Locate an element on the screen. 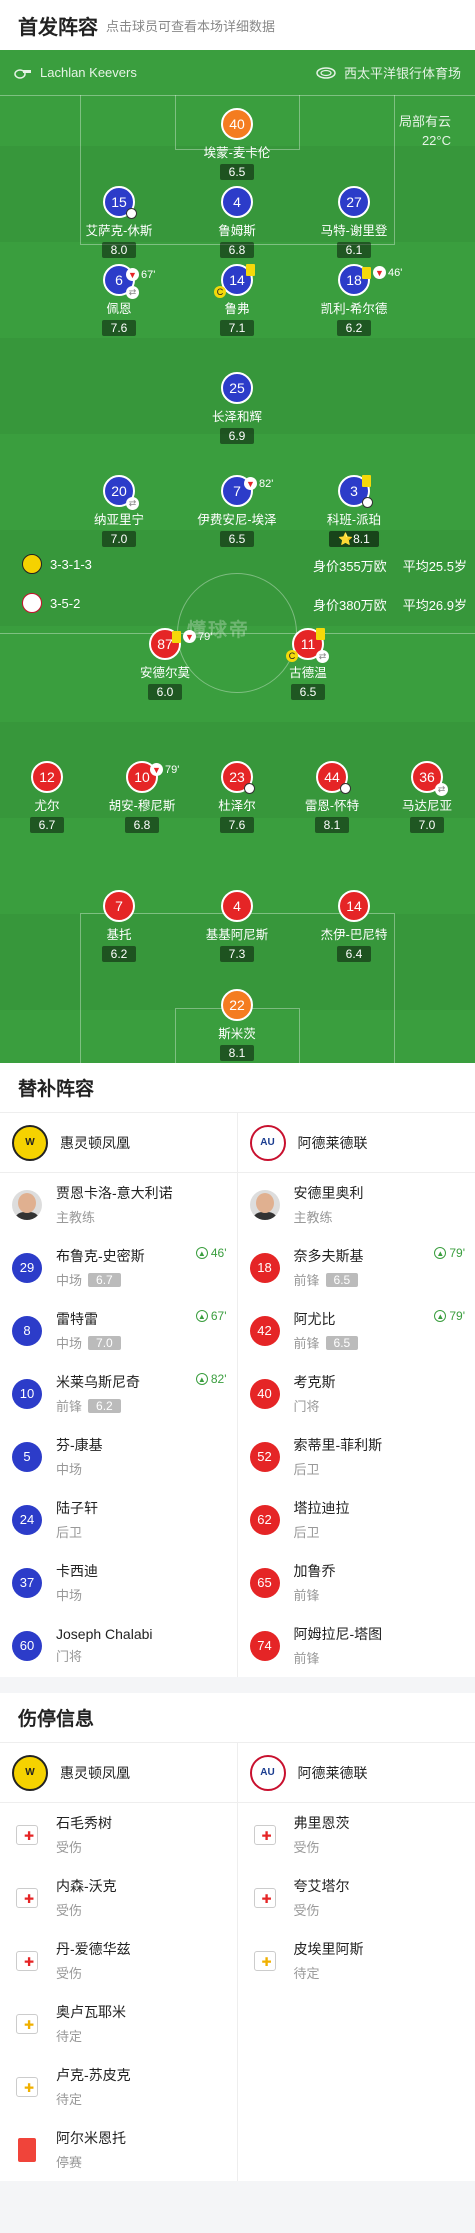 This screenshot has width=475, height=2233. home-coach-row: 贾恩卡洛-意大利诺 主教练 is located at coordinates (118, 1204).